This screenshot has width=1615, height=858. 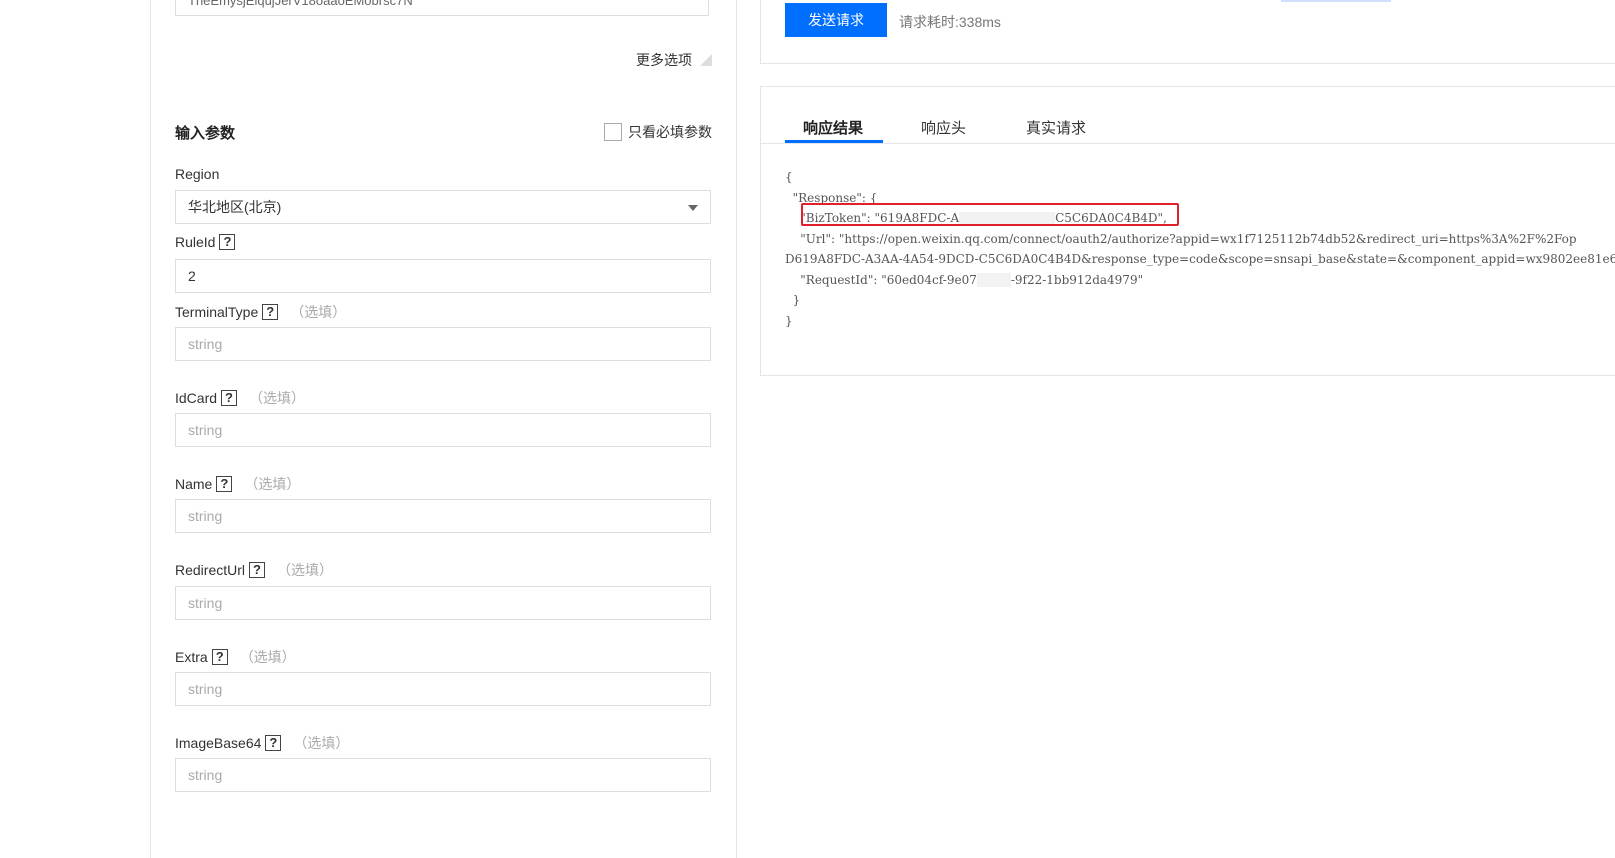 I want to click on field-label-name: Name ? （选填）, so click(x=237, y=484).